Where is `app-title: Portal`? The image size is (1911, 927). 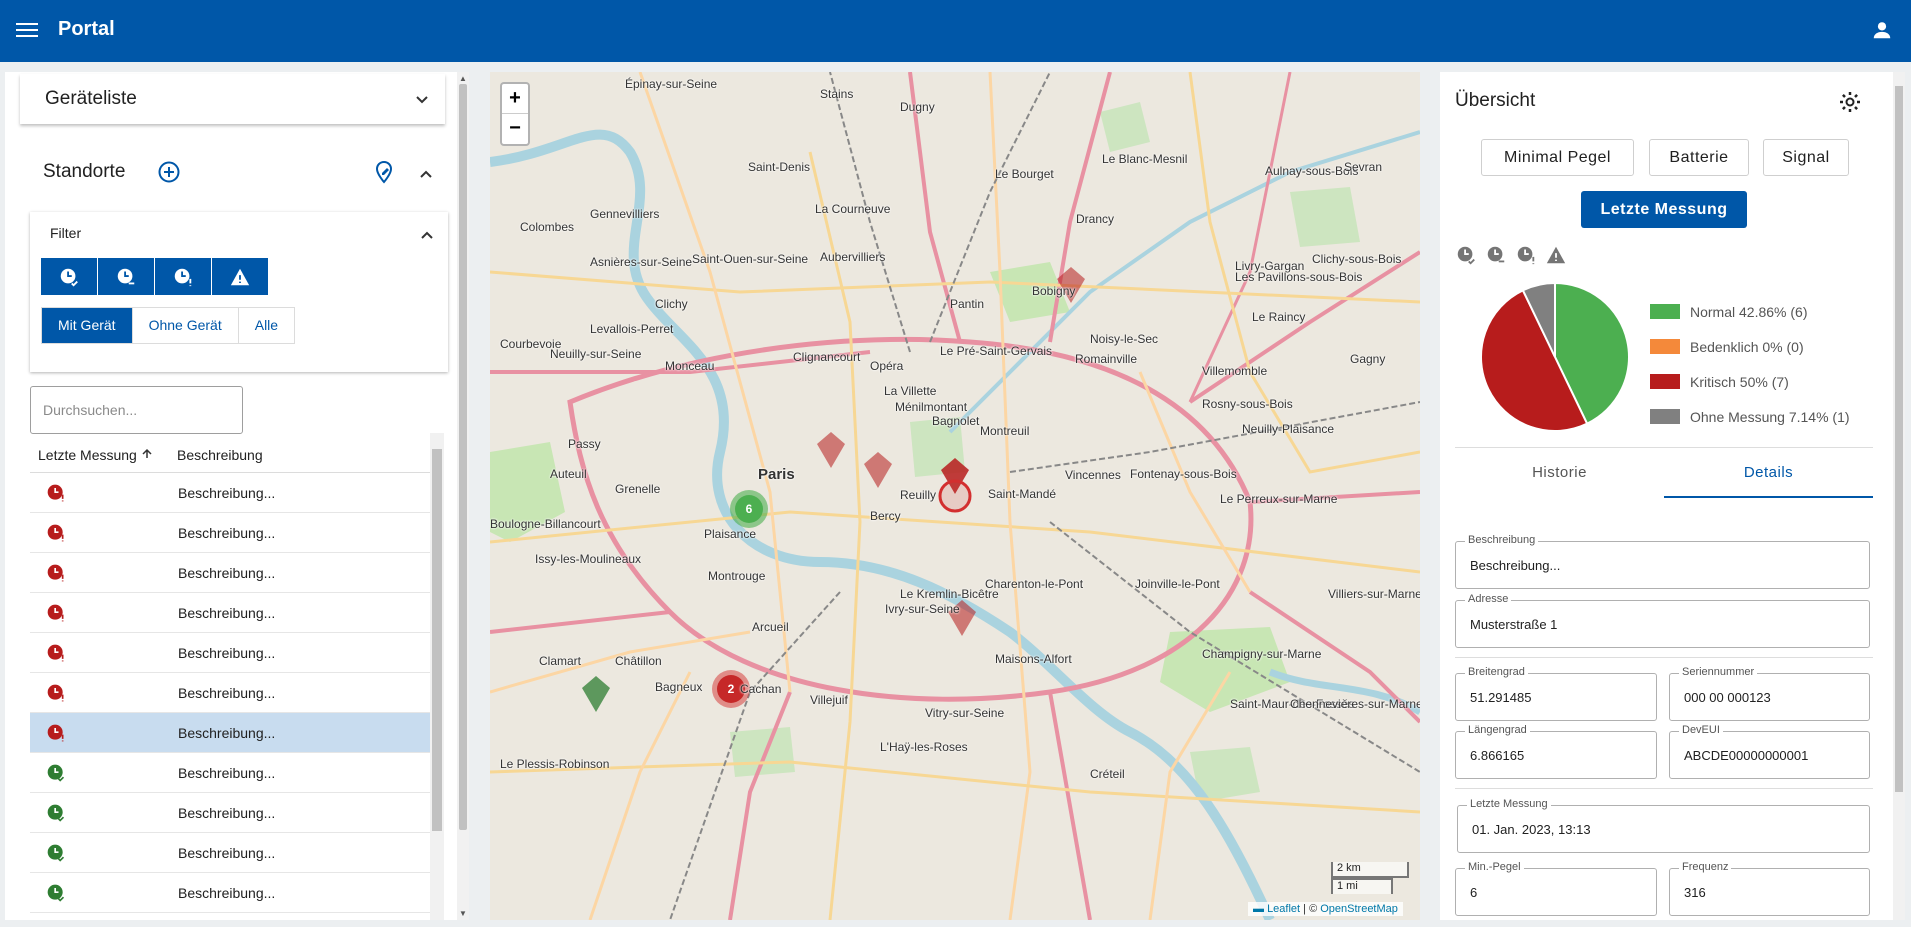 app-title: Portal is located at coordinates (86, 29).